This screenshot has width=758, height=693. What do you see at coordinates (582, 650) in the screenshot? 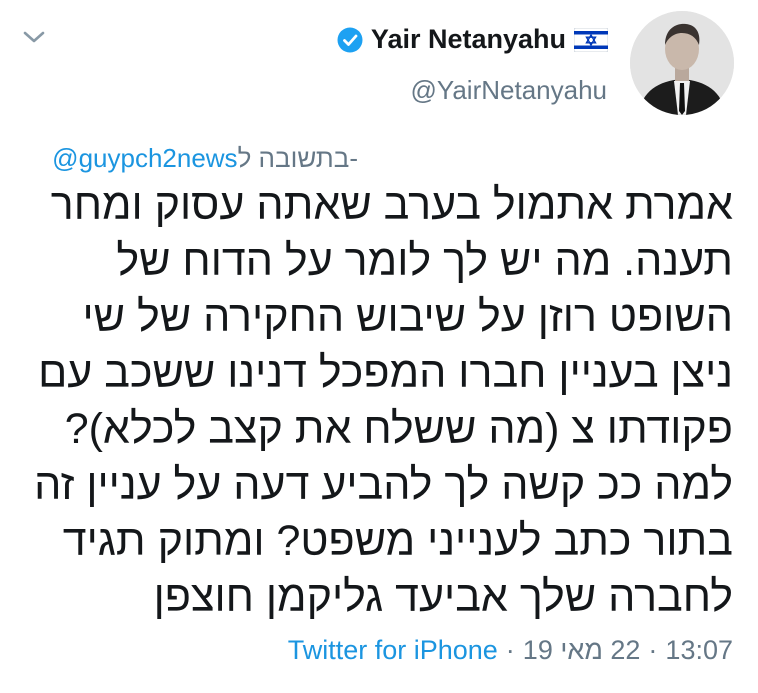
I see `tweet-date: 22 מאי 19` at bounding box center [582, 650].